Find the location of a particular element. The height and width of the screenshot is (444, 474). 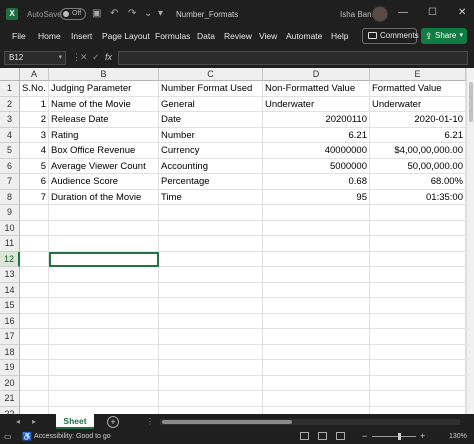

cell-e9 is located at coordinates (418, 213).